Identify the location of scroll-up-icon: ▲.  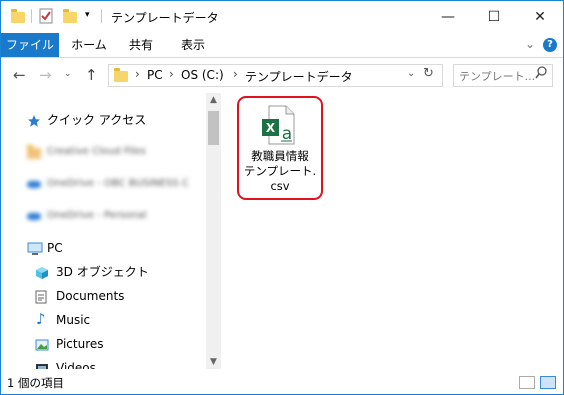
(213, 100).